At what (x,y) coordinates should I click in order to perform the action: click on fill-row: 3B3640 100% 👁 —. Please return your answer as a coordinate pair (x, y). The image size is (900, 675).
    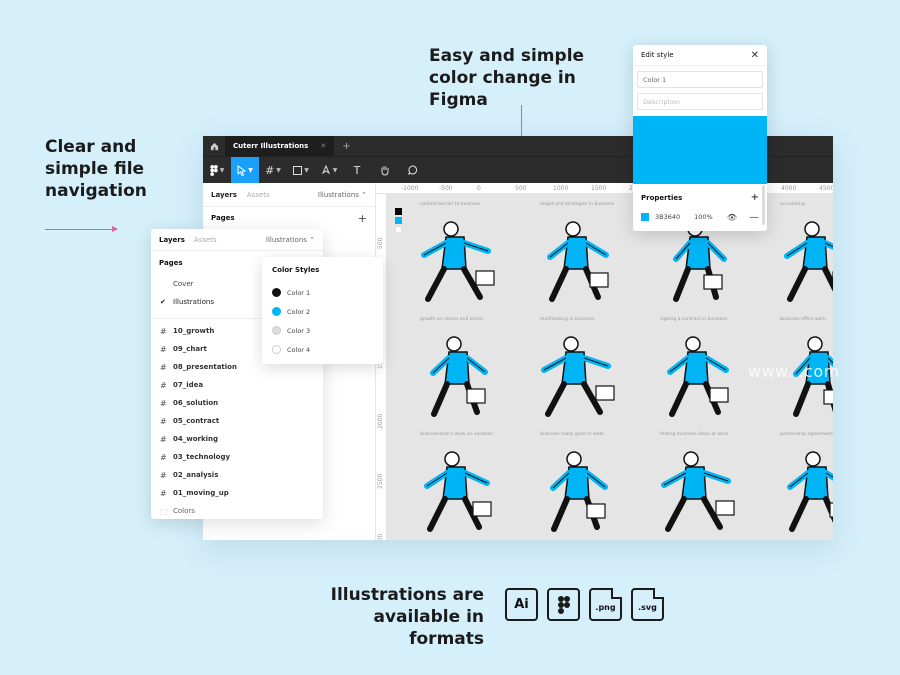
    Looking at the image, I should click on (700, 217).